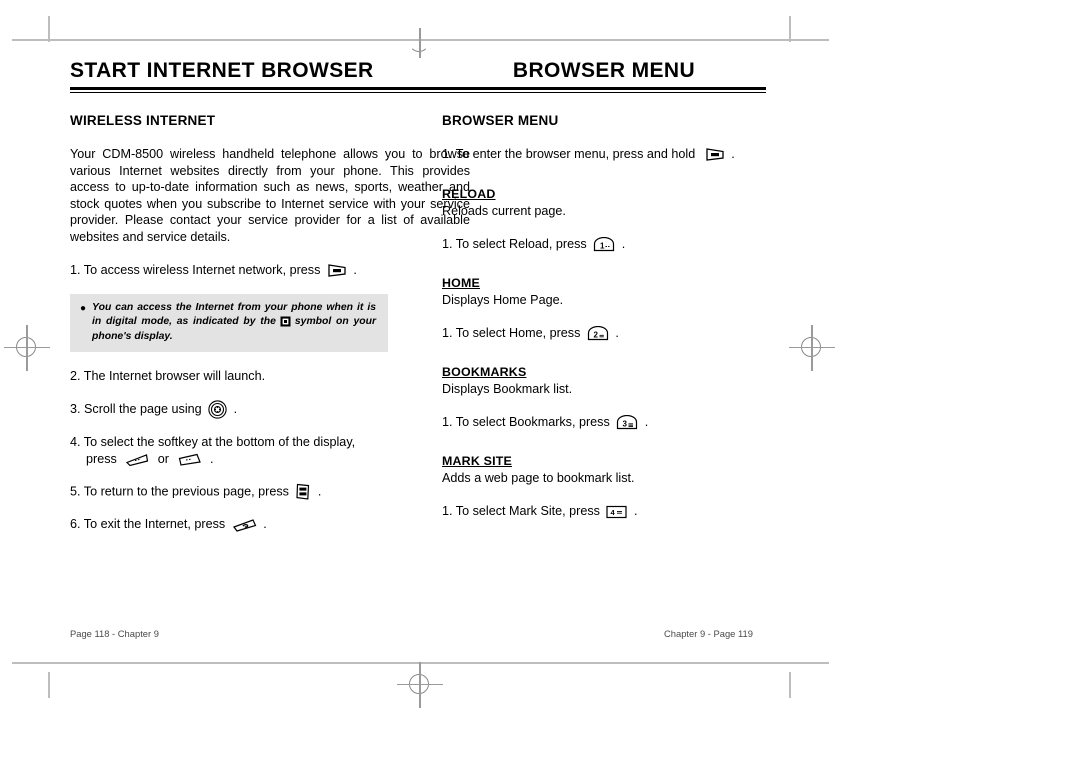 The image size is (1080, 763). Describe the element at coordinates (265, 524) in the screenshot. I see `step-6-period: .` at that location.